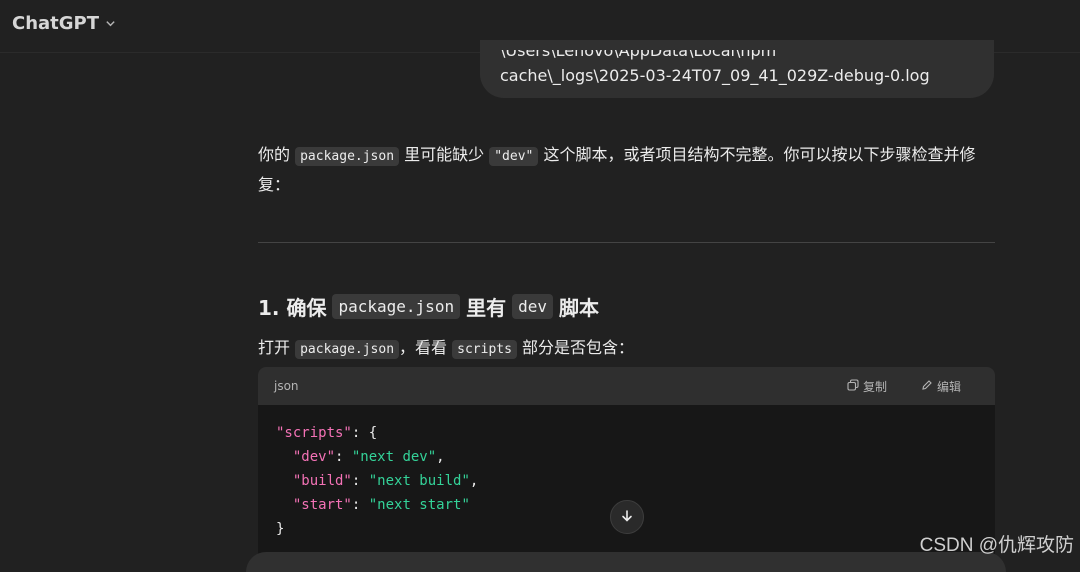  Describe the element at coordinates (626, 386) in the screenshot. I see `code-block-header: json 复制 编辑` at that location.